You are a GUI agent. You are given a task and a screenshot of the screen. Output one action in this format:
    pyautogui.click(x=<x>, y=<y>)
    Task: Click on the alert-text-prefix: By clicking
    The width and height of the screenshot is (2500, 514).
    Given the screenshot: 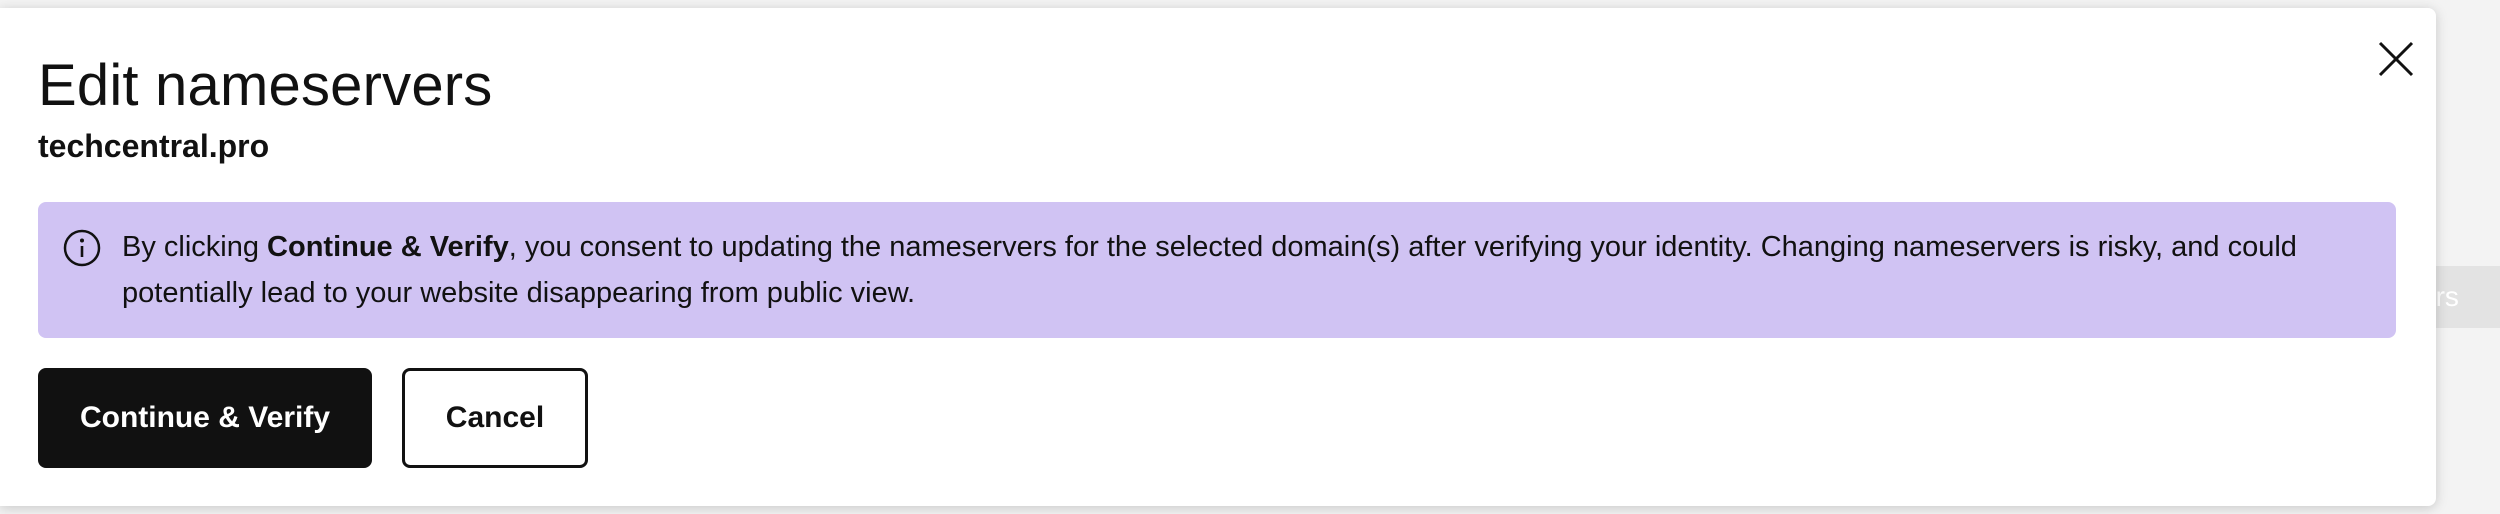 What is the action you would take?
    pyautogui.click(x=195, y=247)
    